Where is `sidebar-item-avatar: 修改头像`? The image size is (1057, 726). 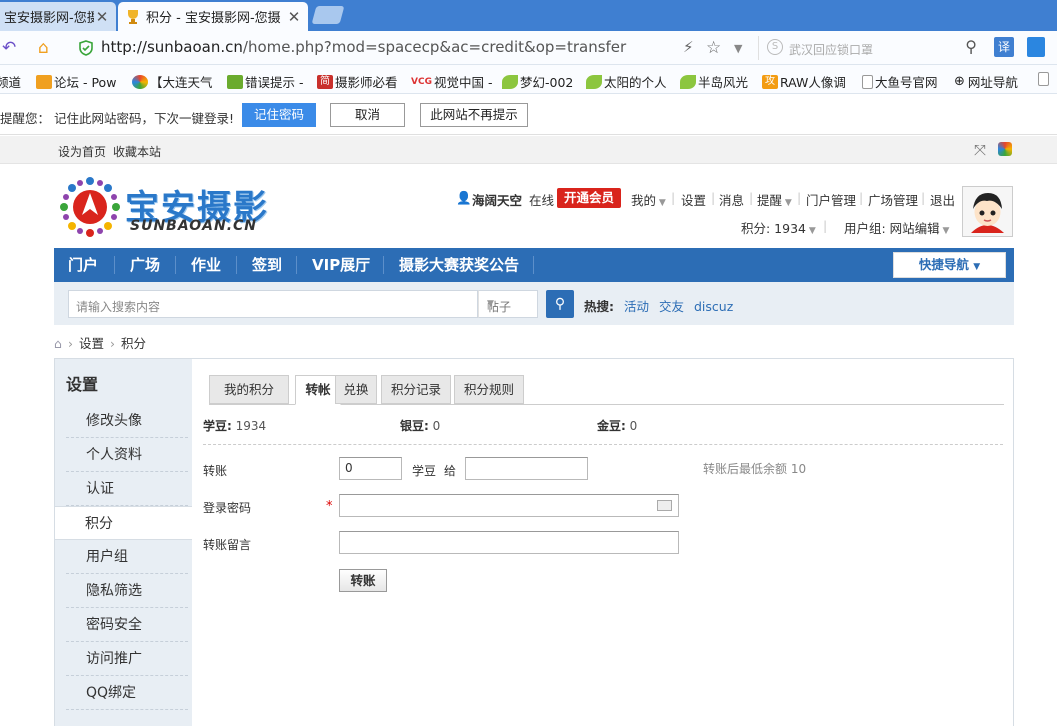
sidebar-item-avatar: 修改头像 is located at coordinates (127, 421).